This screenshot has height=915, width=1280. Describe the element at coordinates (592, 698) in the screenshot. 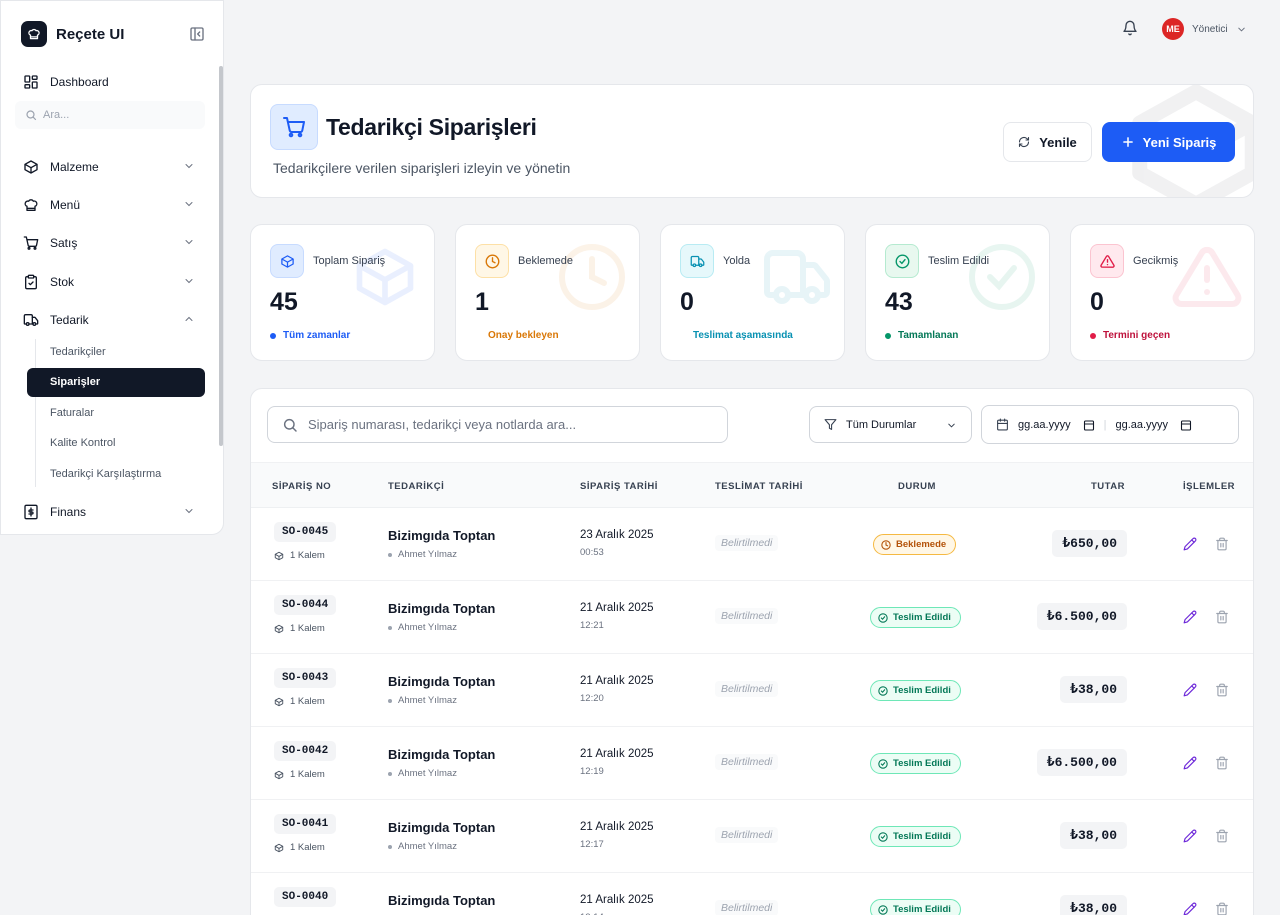

I see `order-time: 12:20` at that location.